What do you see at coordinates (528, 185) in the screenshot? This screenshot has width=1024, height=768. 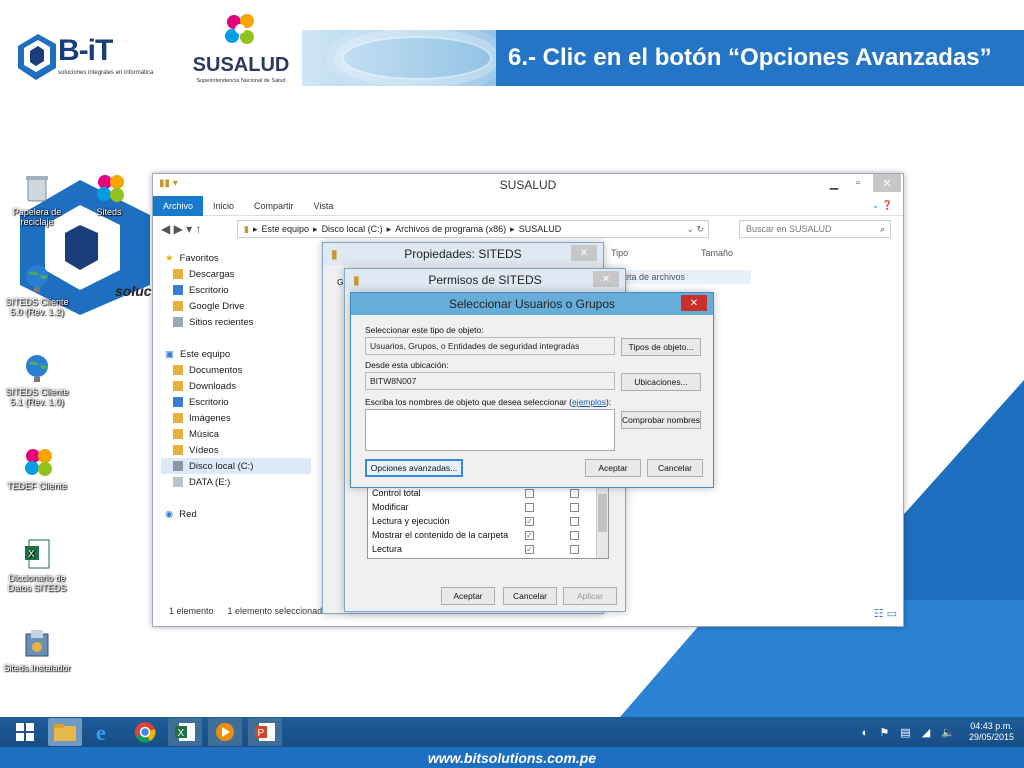 I see `explorer-title-bar: ▮▮ ▾ SUSALUD ▁ ▫ ✕` at bounding box center [528, 185].